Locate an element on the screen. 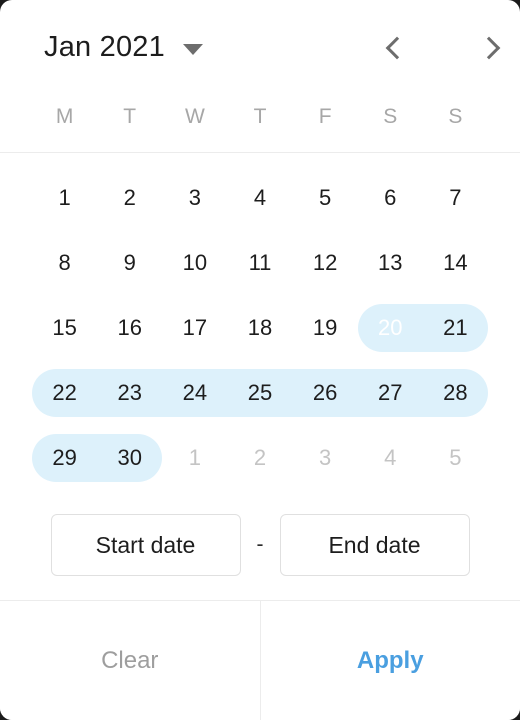 The image size is (520, 720). next-month-button is located at coordinates (491, 48).